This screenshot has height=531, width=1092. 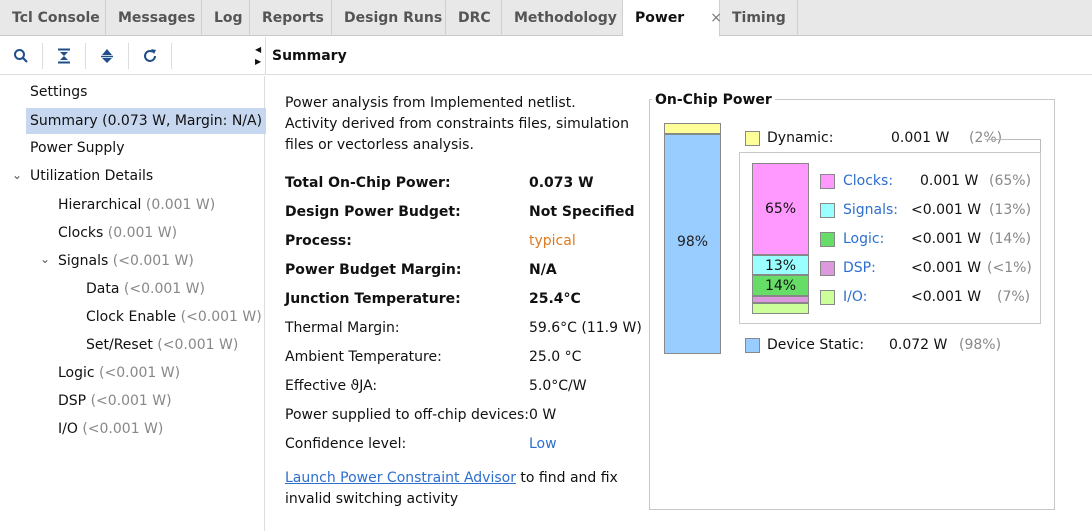 I want to click on tree-item-data: Data (<0.001 W), so click(x=145, y=289).